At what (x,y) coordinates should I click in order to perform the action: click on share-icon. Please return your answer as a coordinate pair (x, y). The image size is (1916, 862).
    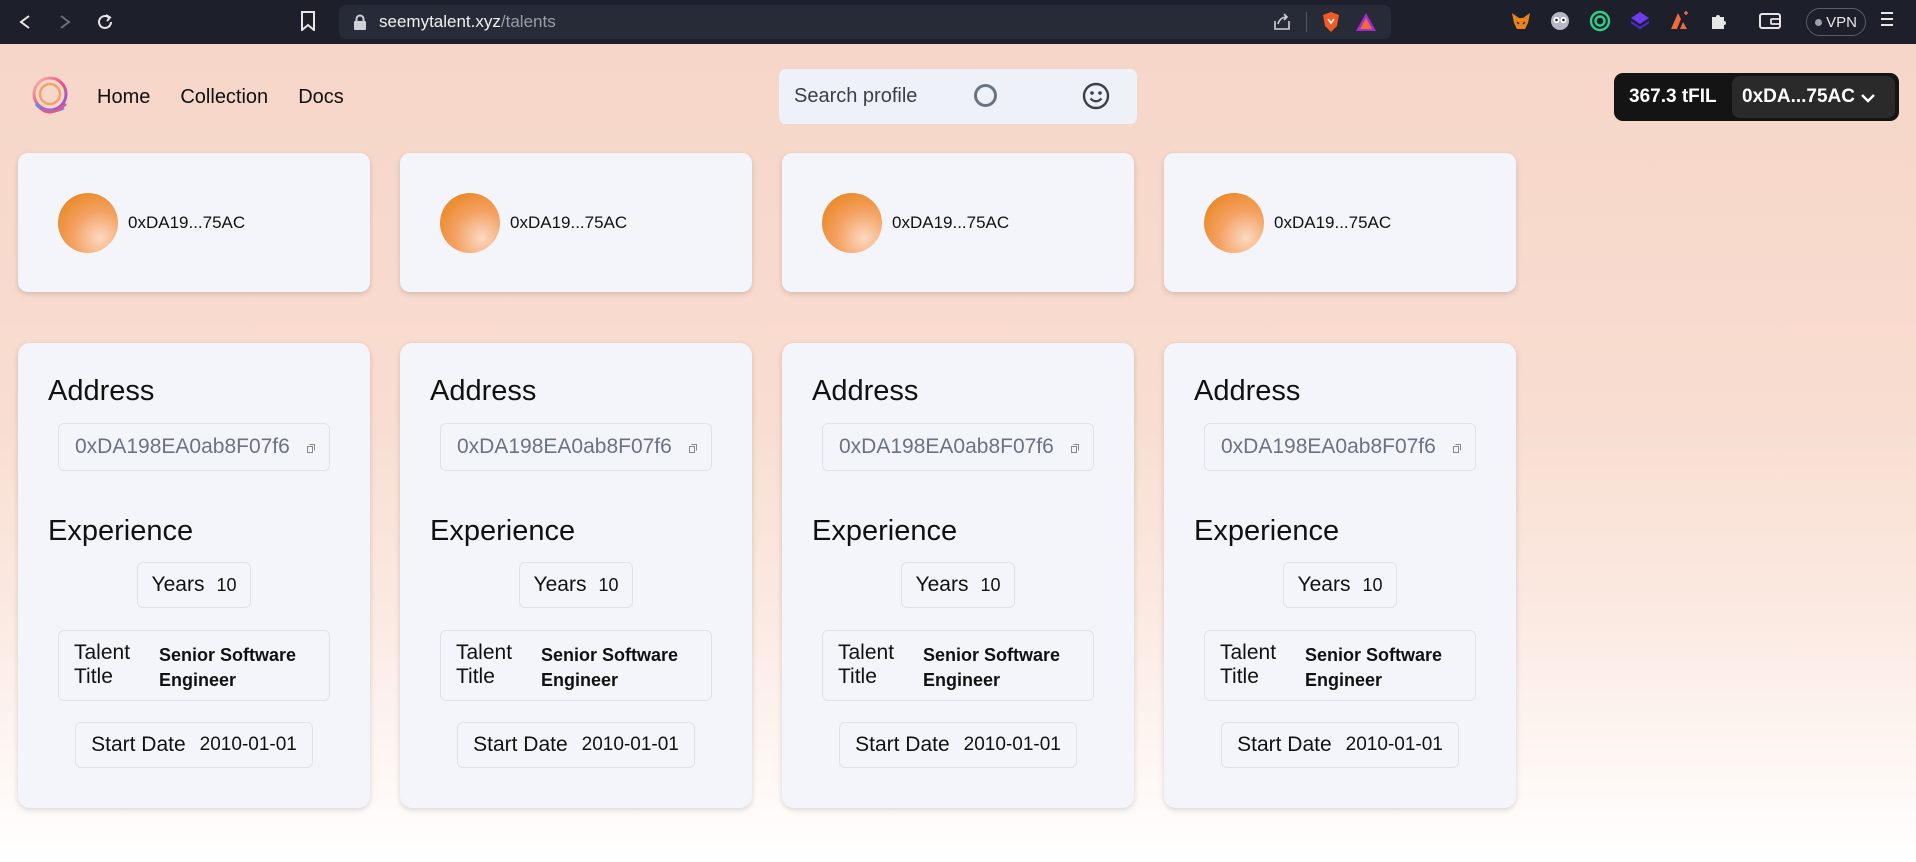
    Looking at the image, I should click on (1282, 22).